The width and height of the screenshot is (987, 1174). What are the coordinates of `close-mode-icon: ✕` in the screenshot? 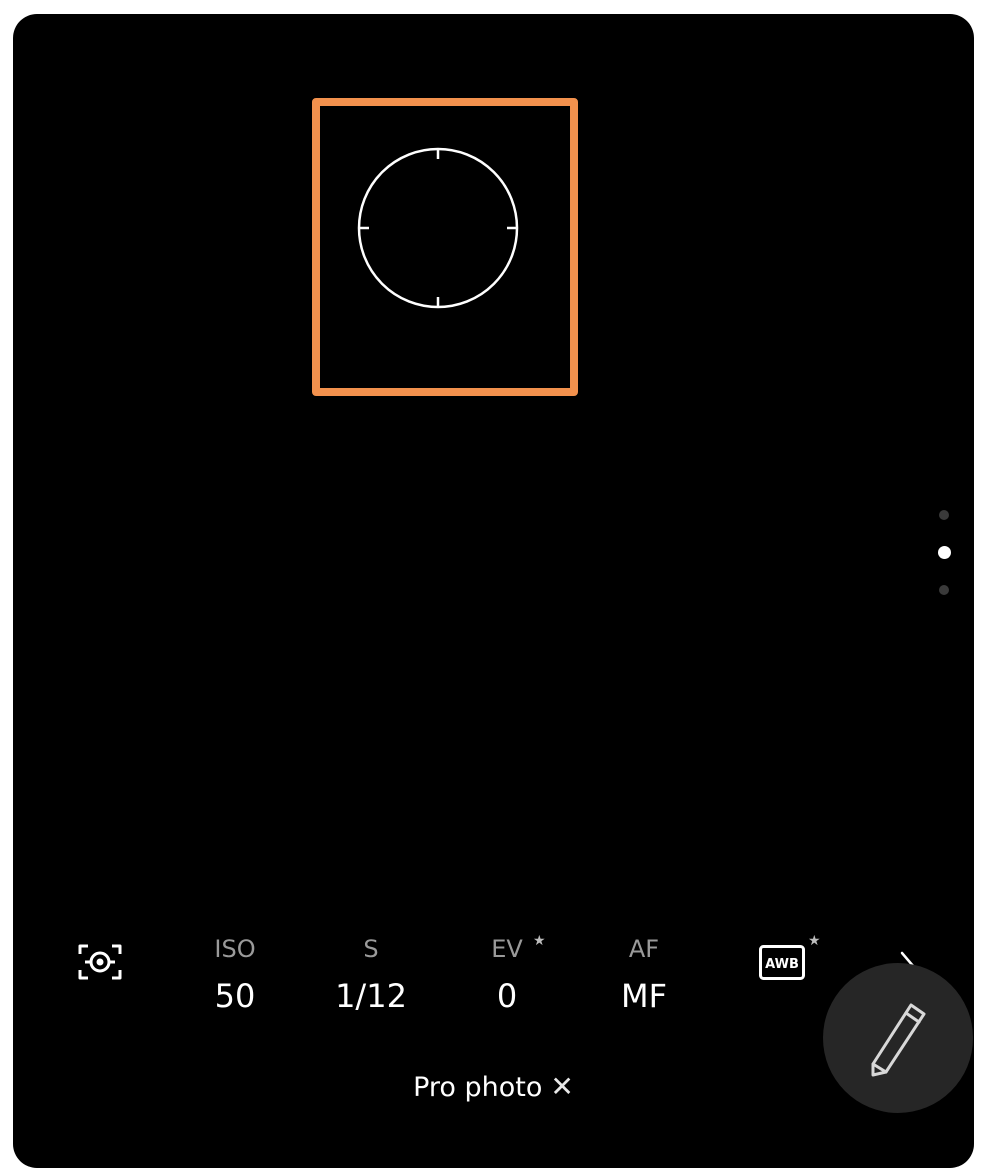 It's located at (561, 1086).